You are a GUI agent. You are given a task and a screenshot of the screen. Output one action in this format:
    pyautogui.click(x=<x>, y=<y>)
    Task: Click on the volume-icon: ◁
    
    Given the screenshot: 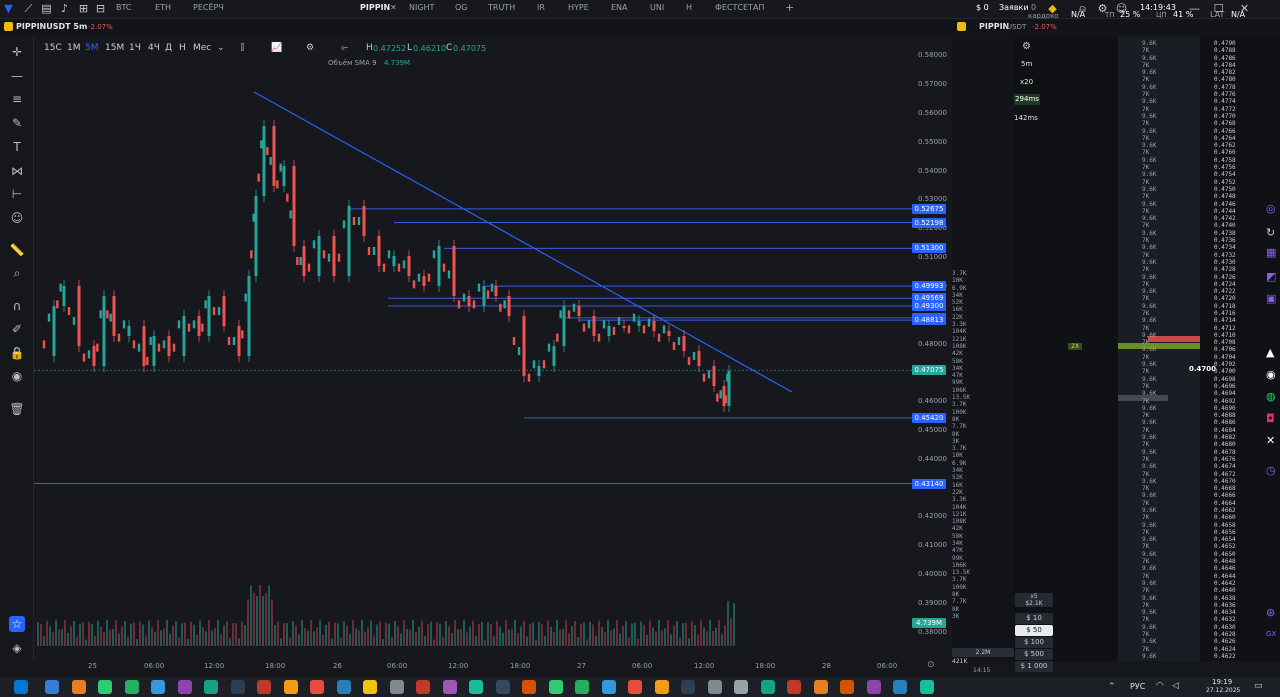 What is the action you would take?
    pyautogui.click(x=1175, y=686)
    